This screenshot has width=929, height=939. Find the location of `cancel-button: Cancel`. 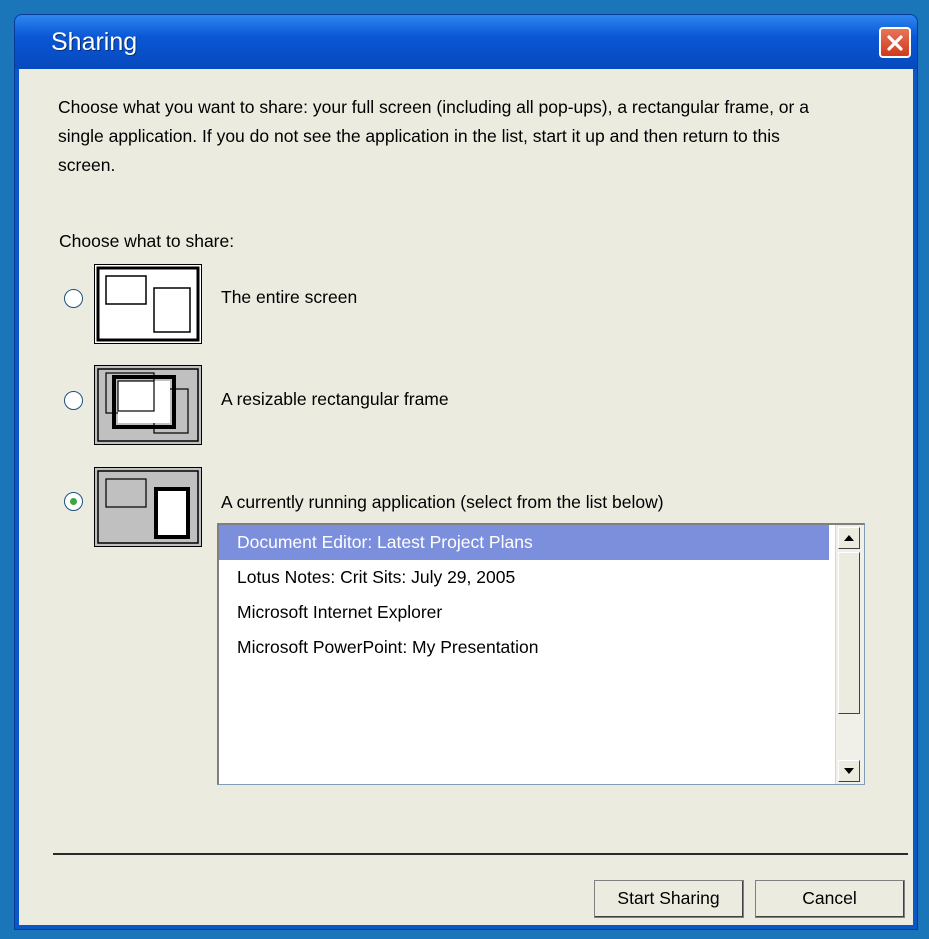

cancel-button: Cancel is located at coordinates (830, 899).